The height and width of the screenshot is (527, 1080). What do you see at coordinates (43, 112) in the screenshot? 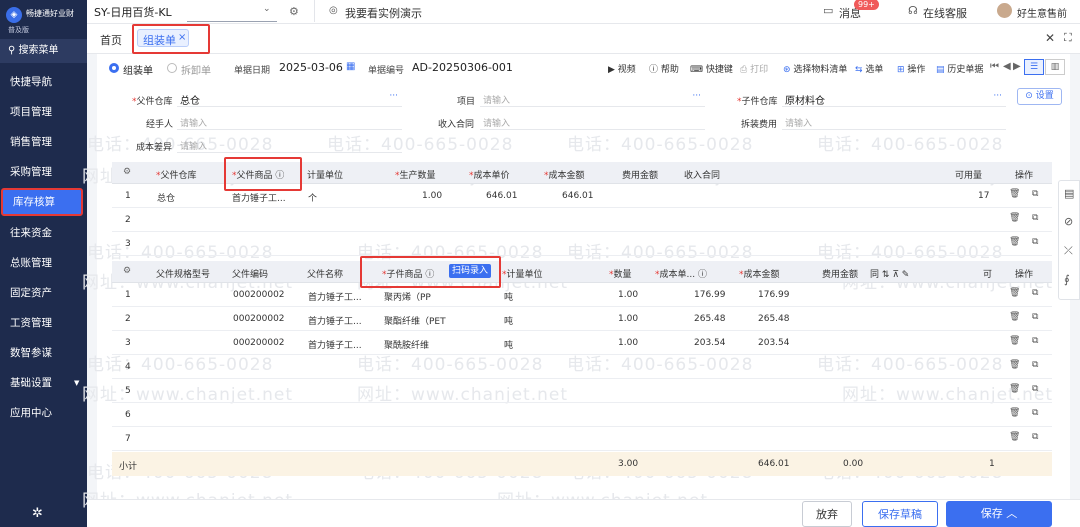
I see `sidebar-item-project: 项目管理` at bounding box center [43, 112].